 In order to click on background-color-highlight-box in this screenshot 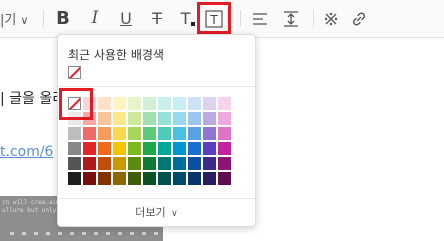, I will do `click(214, 18)`.